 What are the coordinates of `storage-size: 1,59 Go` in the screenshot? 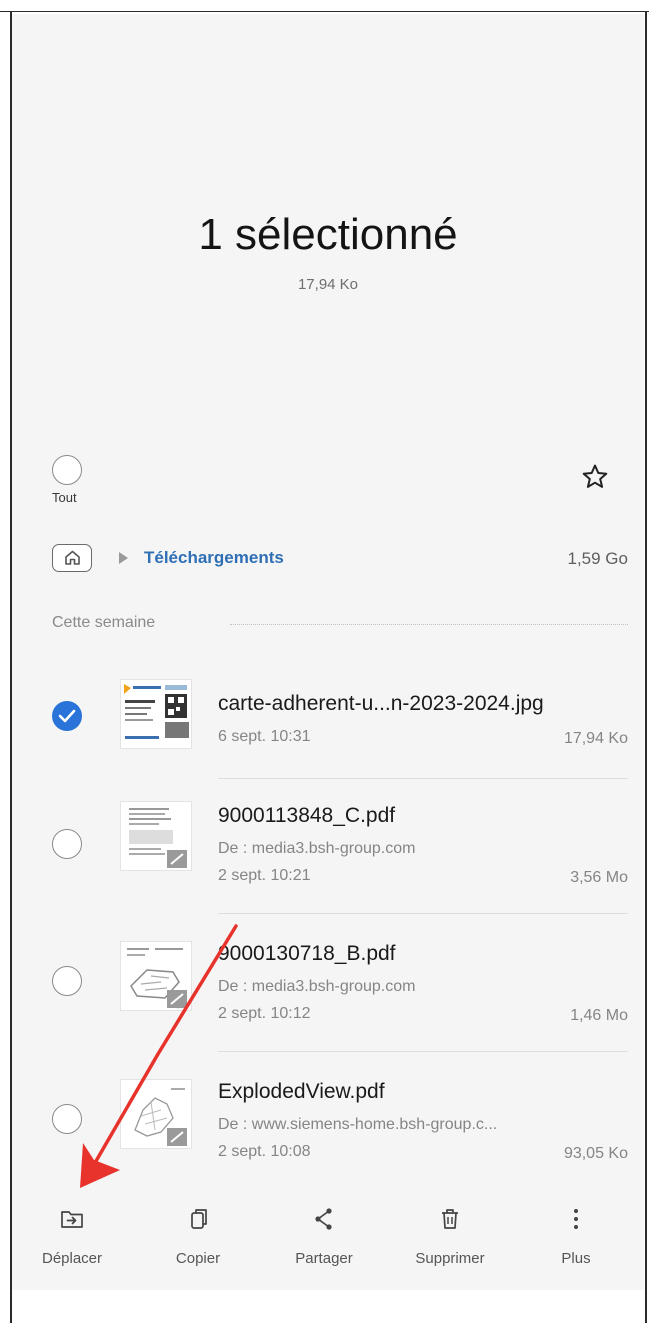 It's located at (598, 558).